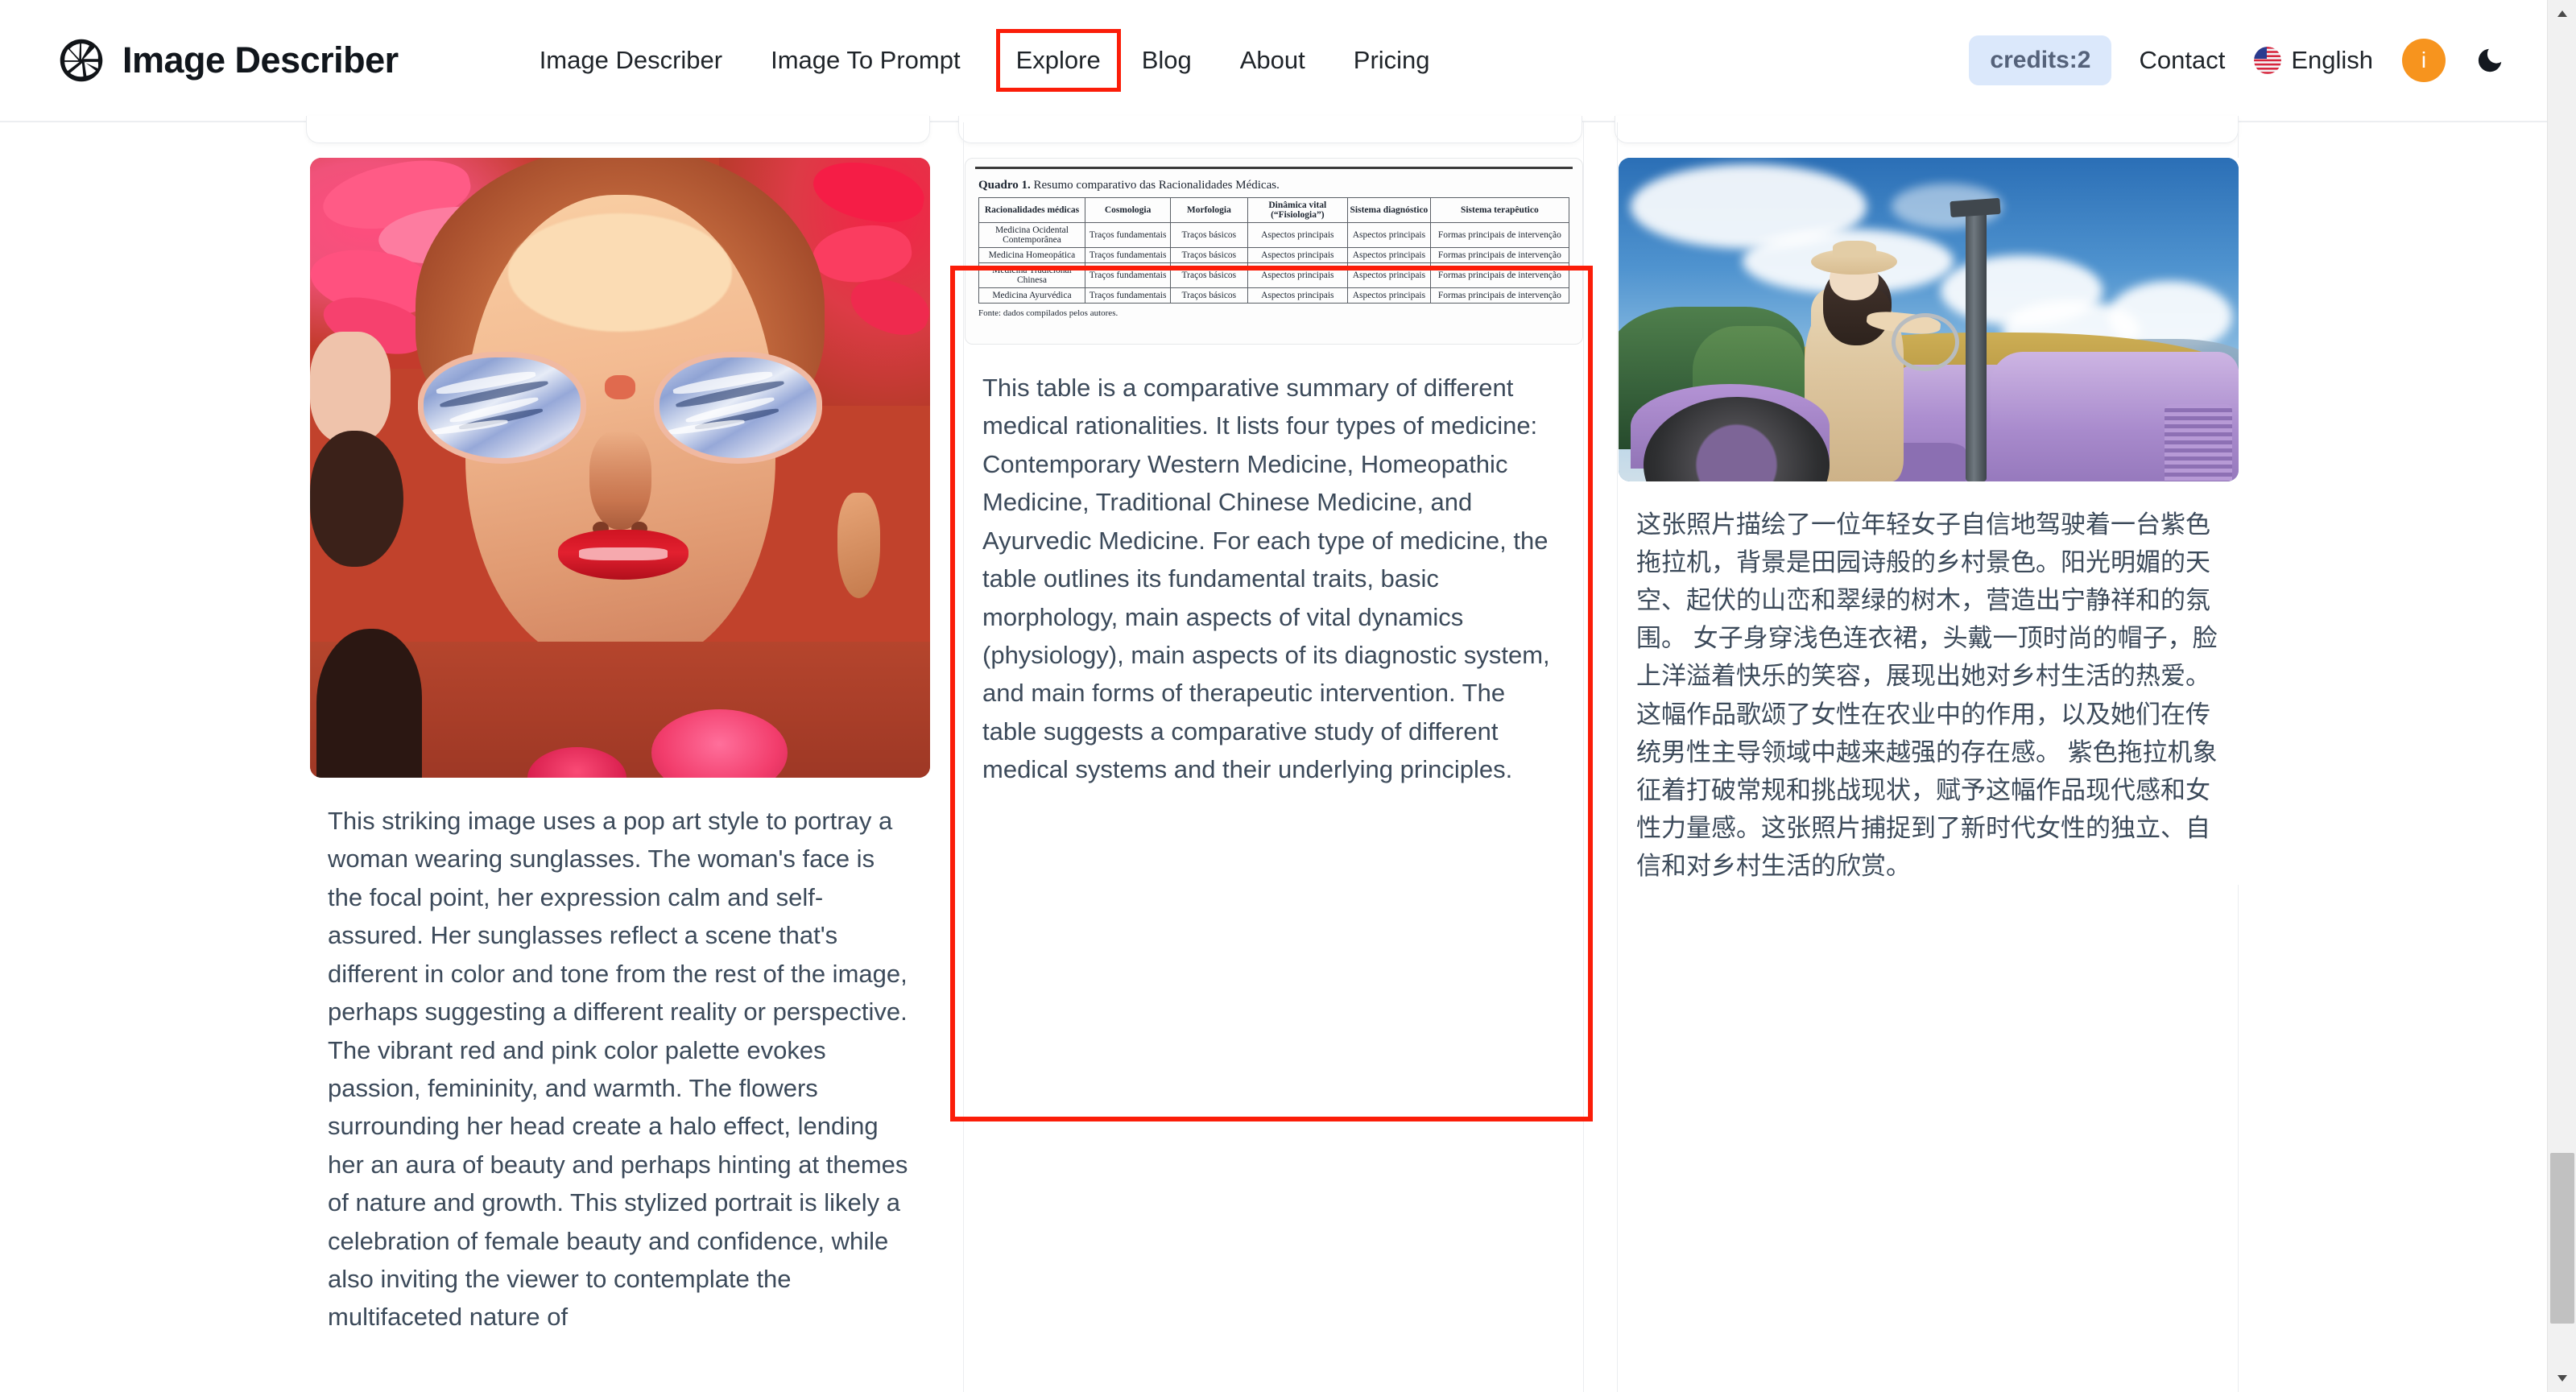  Describe the element at coordinates (631, 60) in the screenshot. I see `nav-item-image-describer: Image Describer` at that location.